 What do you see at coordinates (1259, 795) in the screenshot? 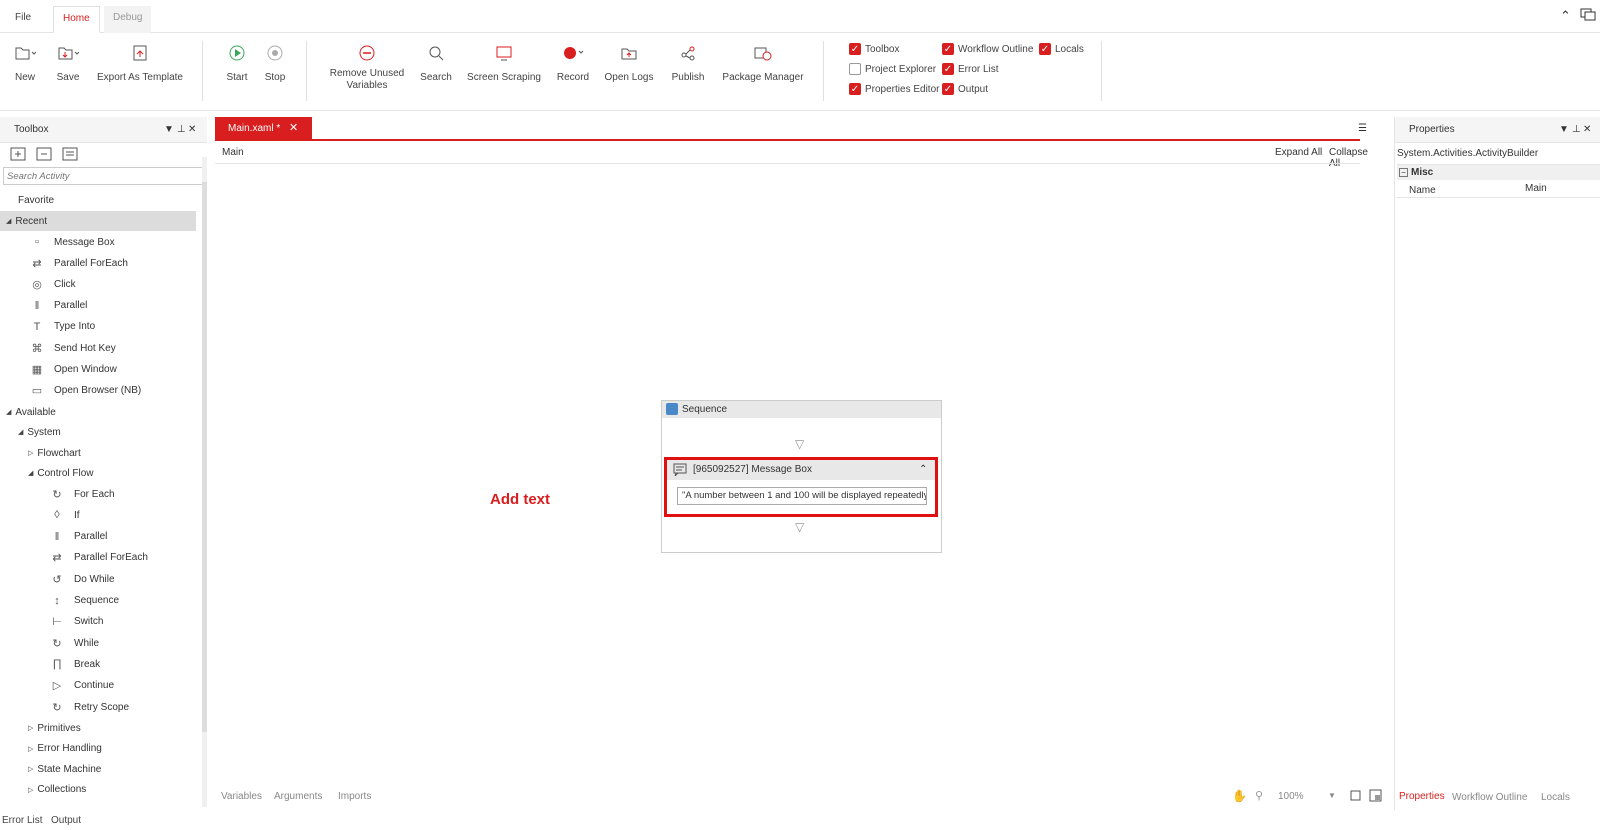
I see `zoom-icon: ⚲` at bounding box center [1259, 795].